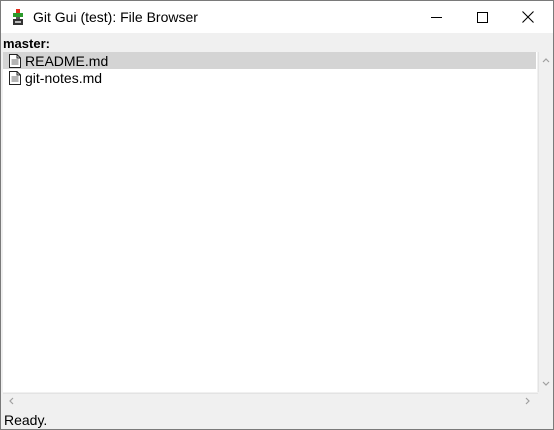  Describe the element at coordinates (528, 401) in the screenshot. I see `scroll-right-icon` at that location.